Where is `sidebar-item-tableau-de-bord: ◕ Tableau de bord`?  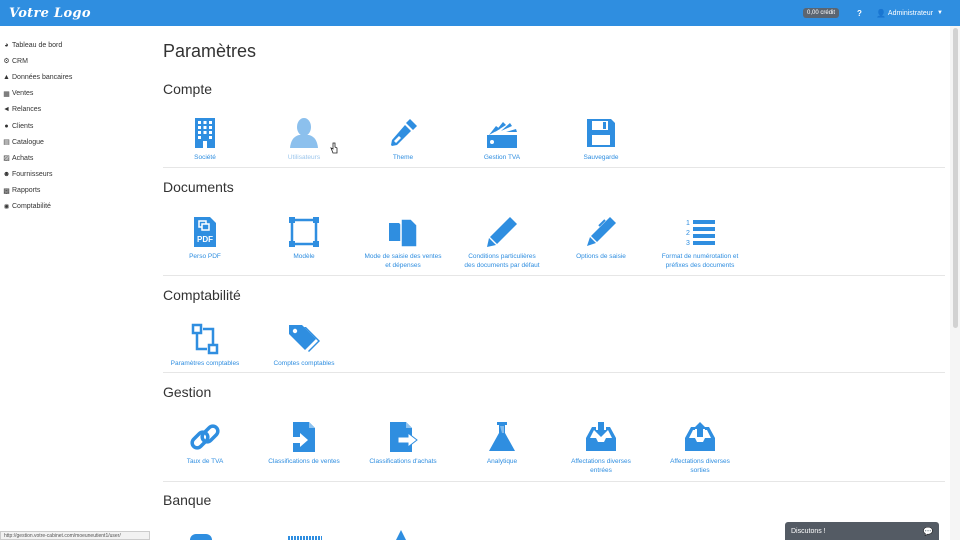
sidebar-item-tableau-de-bord: ◕ Tableau de bord is located at coordinates (75, 45).